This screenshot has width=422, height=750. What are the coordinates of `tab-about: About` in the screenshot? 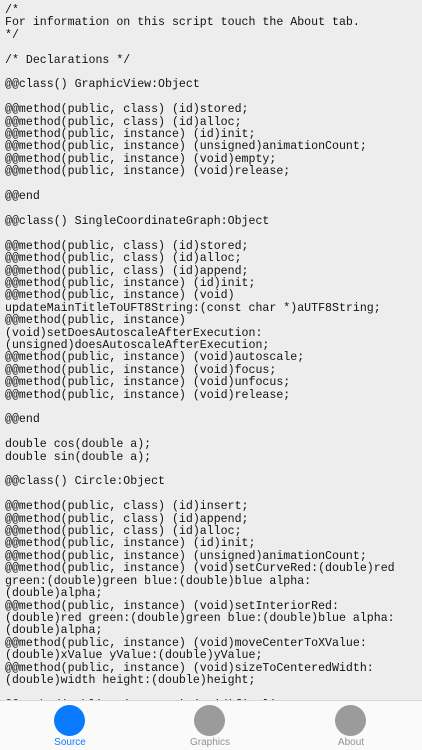 It's located at (351, 725).